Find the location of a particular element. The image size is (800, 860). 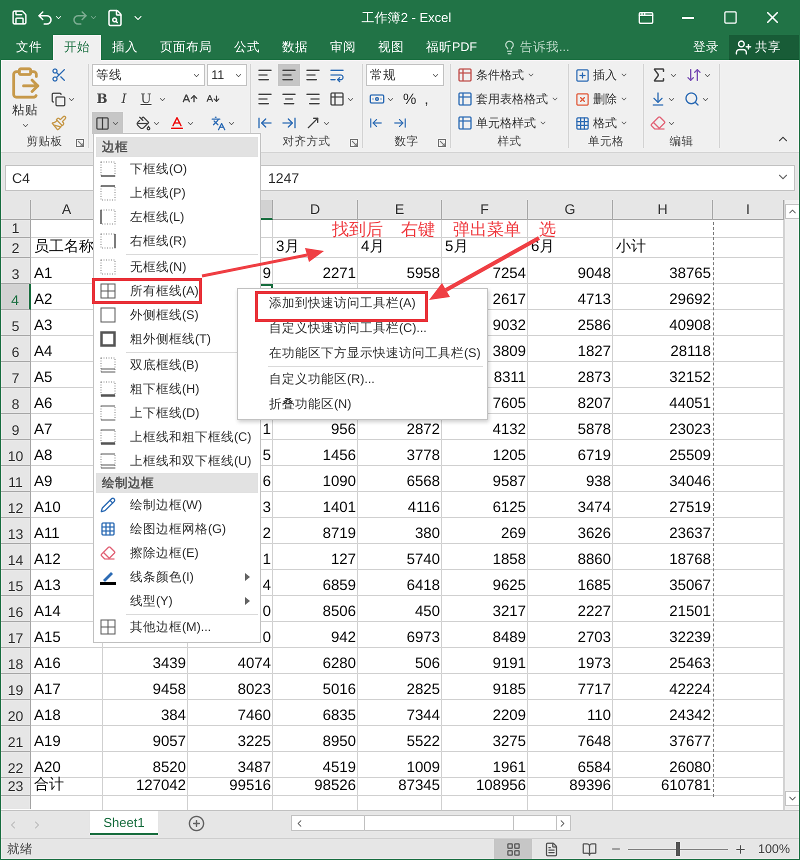

table-cell: 2586 is located at coordinates (594, 325).